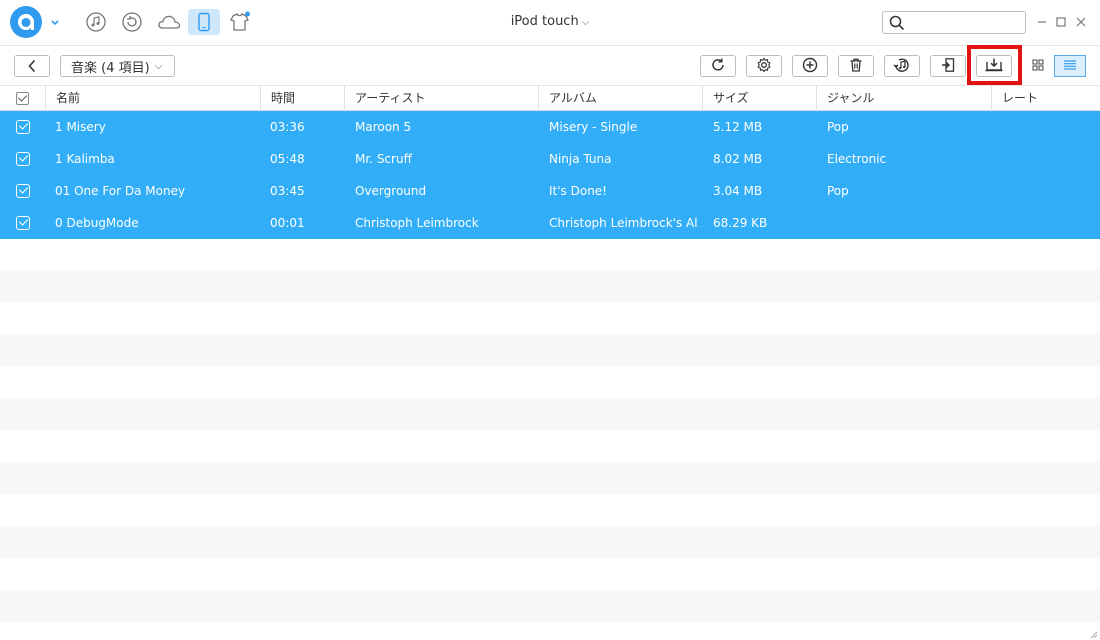 The image size is (1100, 640). What do you see at coordinates (169, 22) in the screenshot?
I see `icloud-icon` at bounding box center [169, 22].